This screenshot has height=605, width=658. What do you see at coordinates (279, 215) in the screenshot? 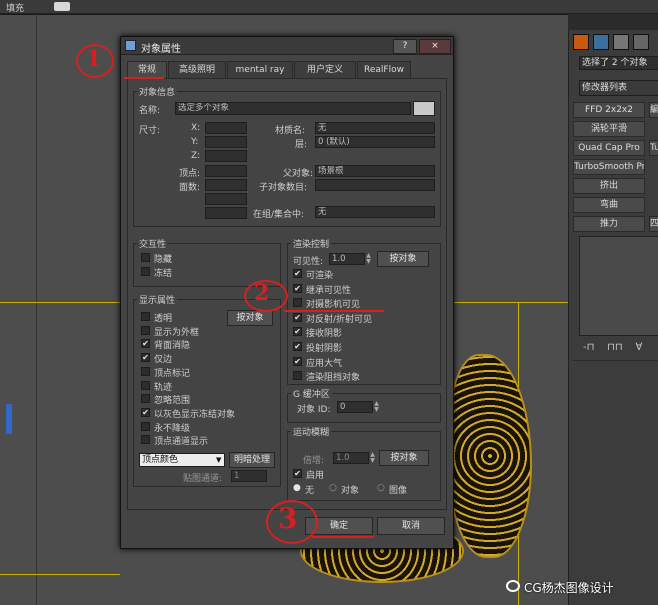
I see `in-group-label: 在组/集合中:` at bounding box center [279, 215].